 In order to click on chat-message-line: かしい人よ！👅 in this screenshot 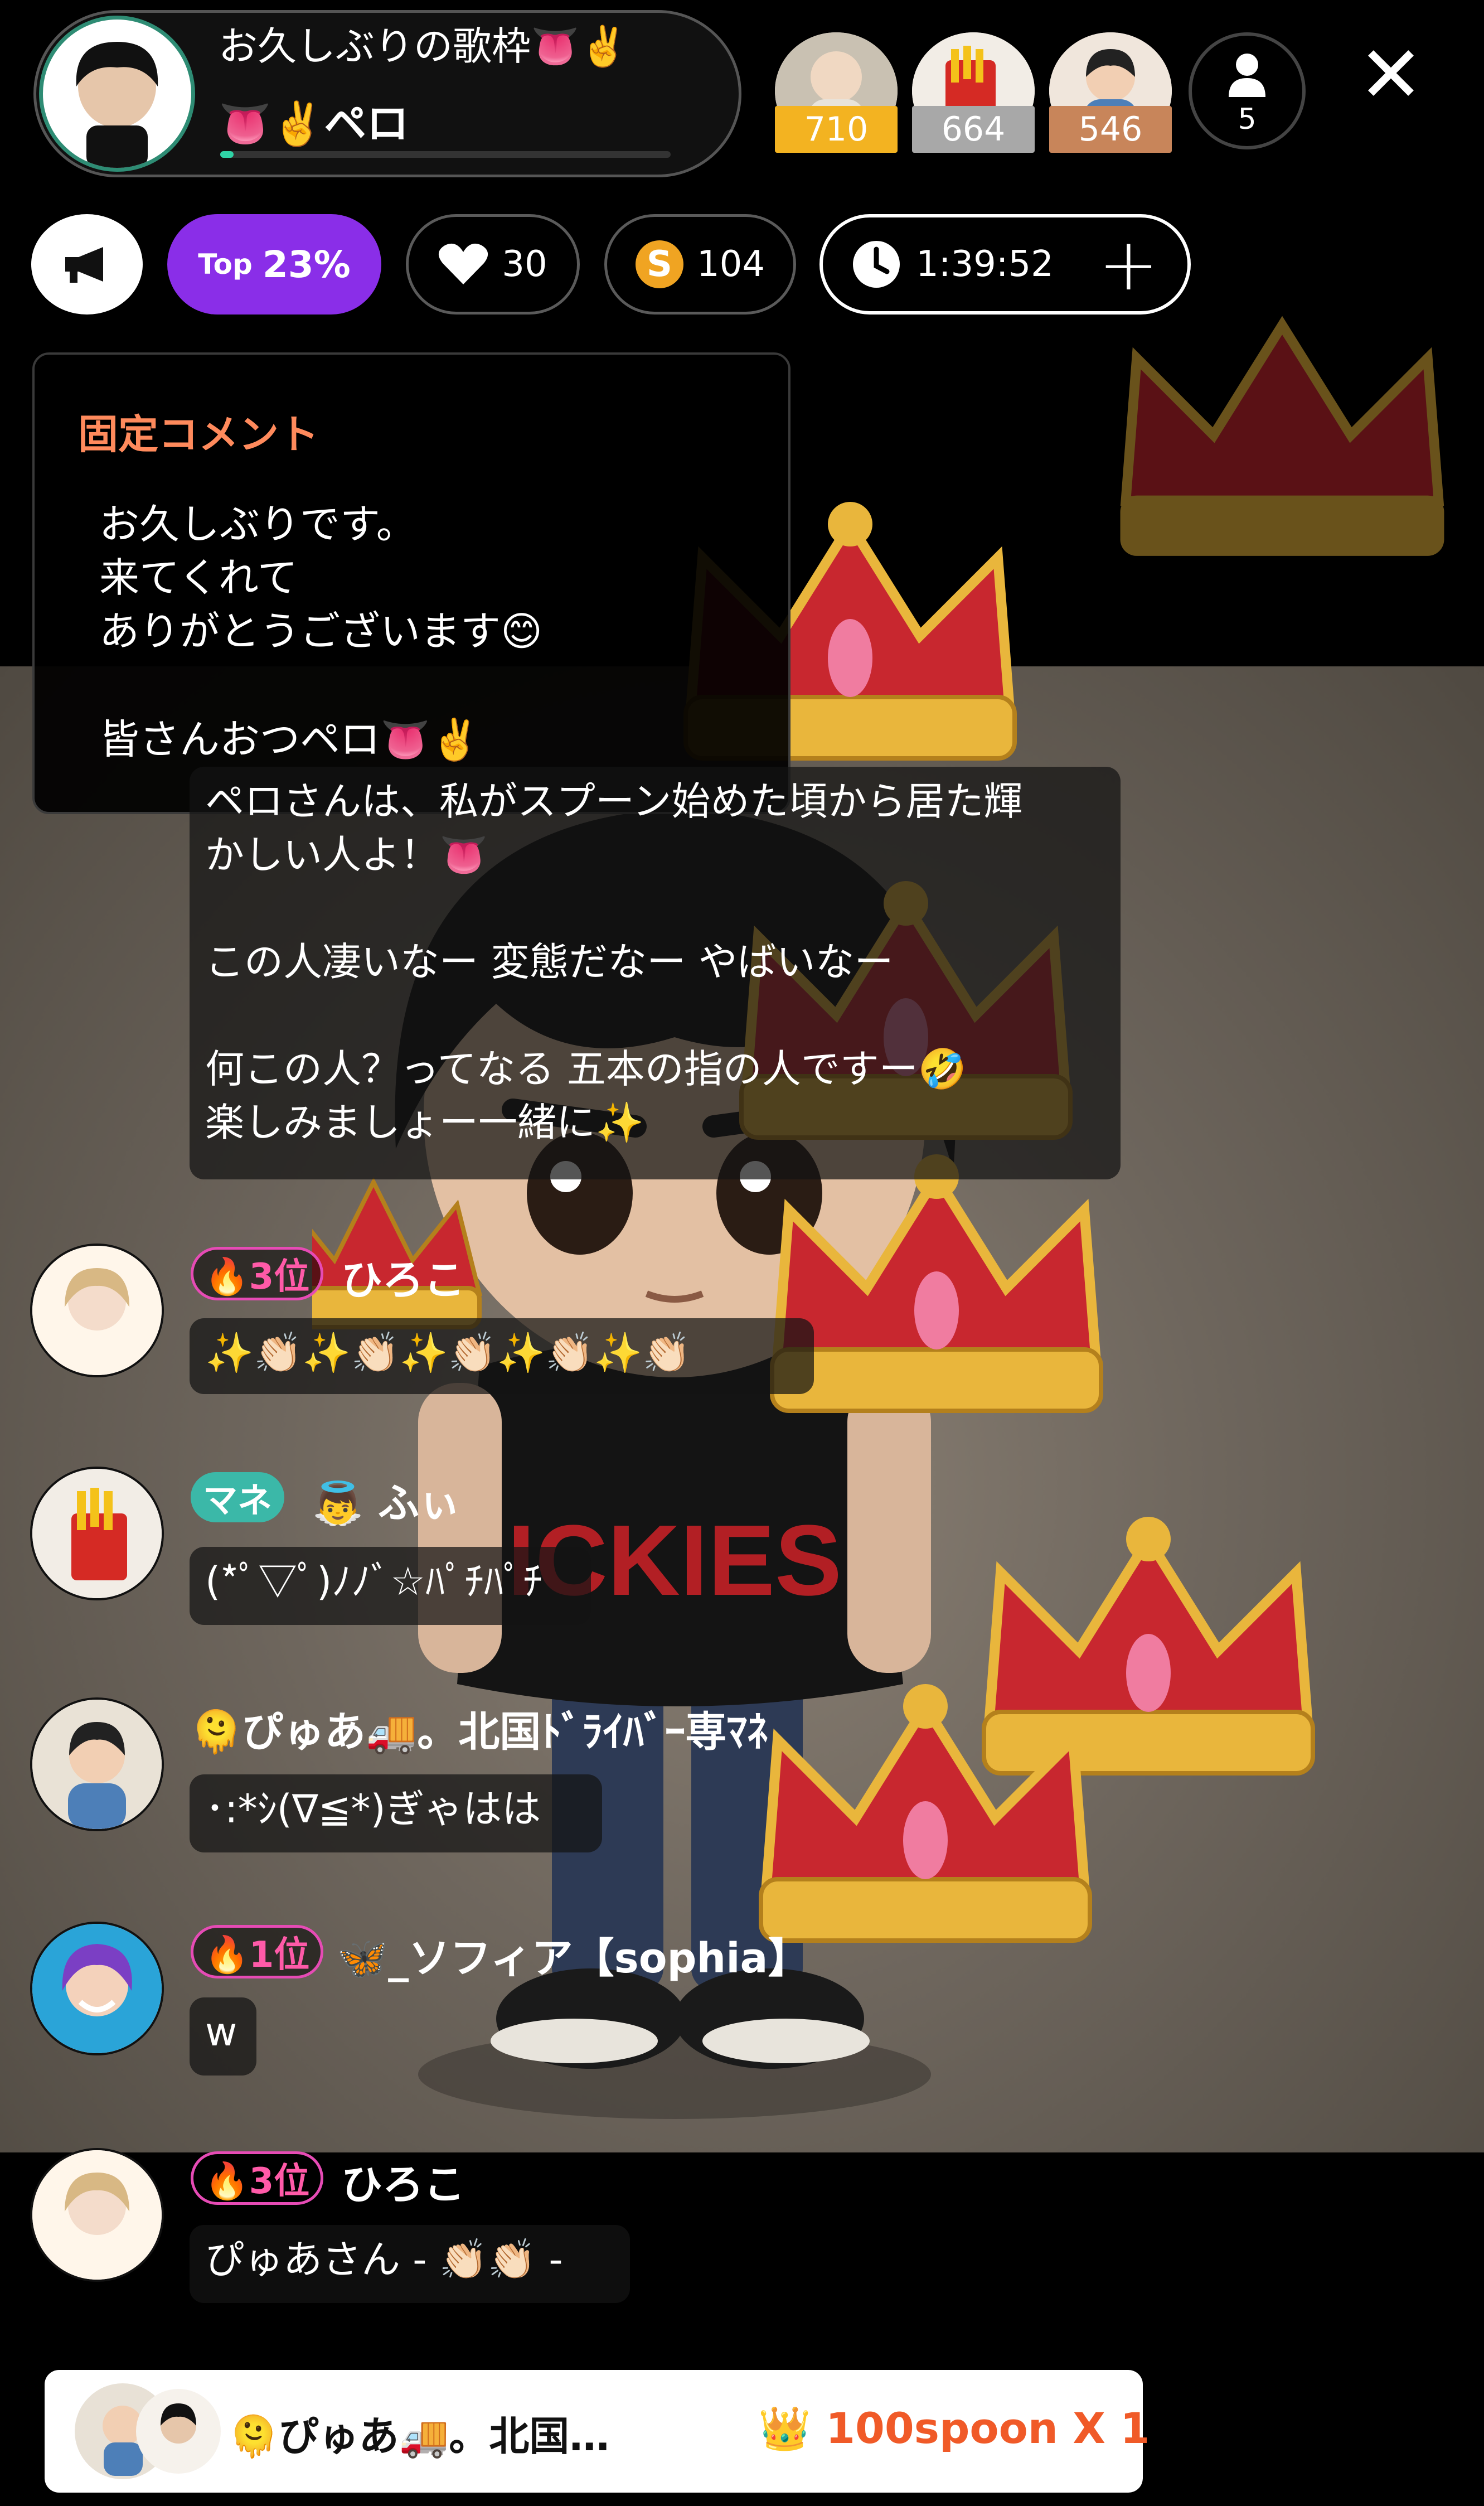, I will do `click(346, 855)`.